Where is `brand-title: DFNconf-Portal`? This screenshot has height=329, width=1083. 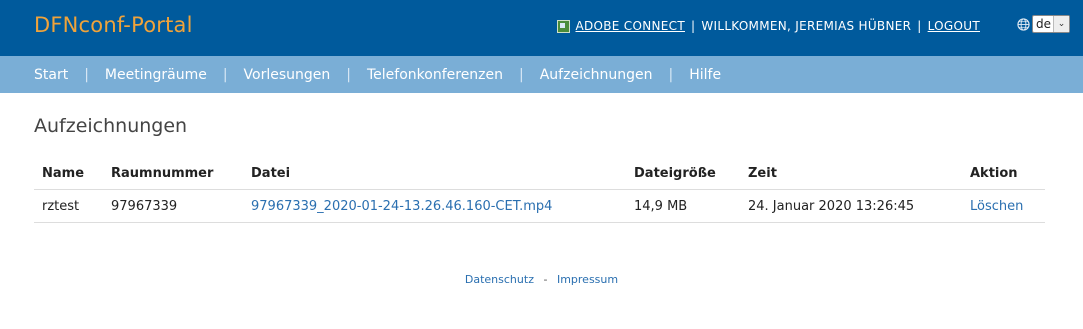
brand-title: DFNconf-Portal is located at coordinates (113, 25).